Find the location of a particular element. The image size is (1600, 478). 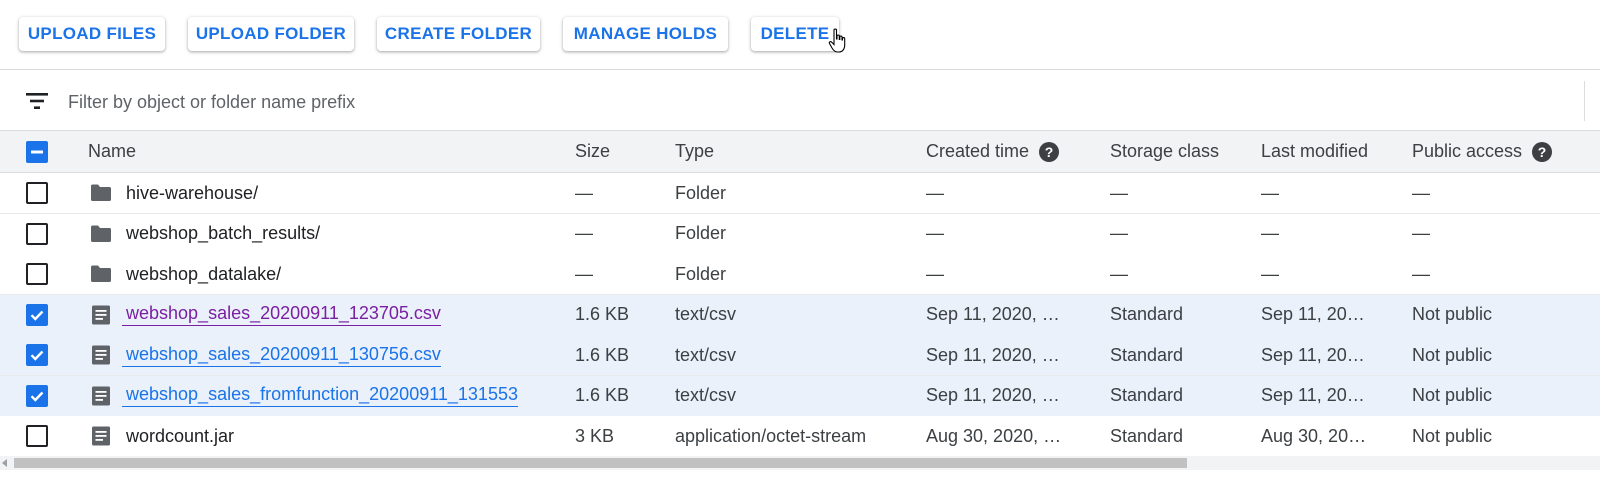

object-name-link: webshop_sales_20200911_123705.csv is located at coordinates (281, 314).